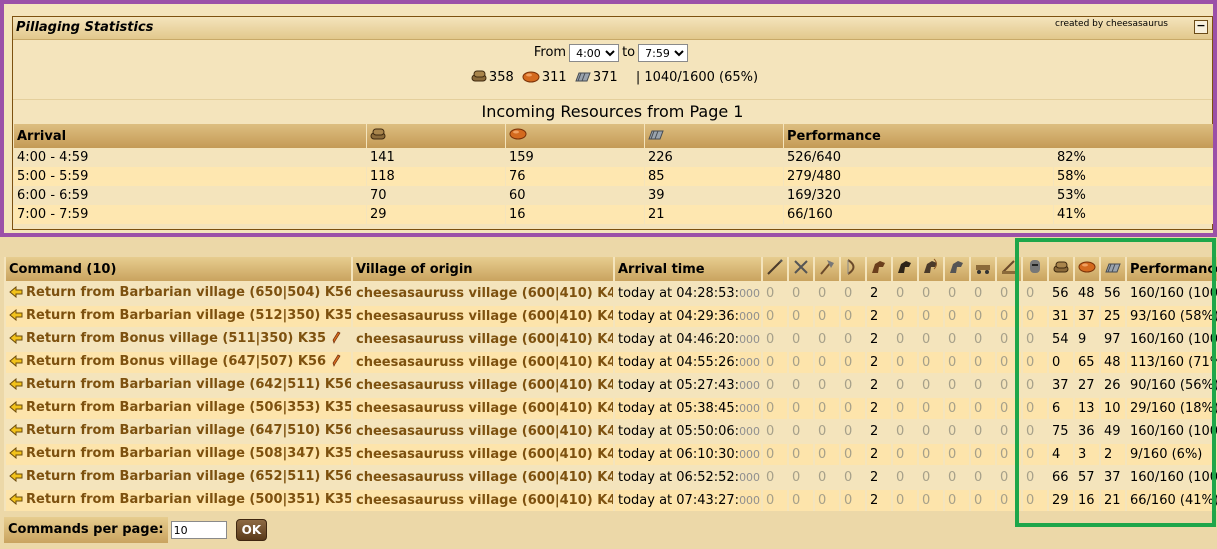 The height and width of the screenshot is (549, 1217). Describe the element at coordinates (1060, 499) in the screenshot. I see `resource-wood: 29` at that location.